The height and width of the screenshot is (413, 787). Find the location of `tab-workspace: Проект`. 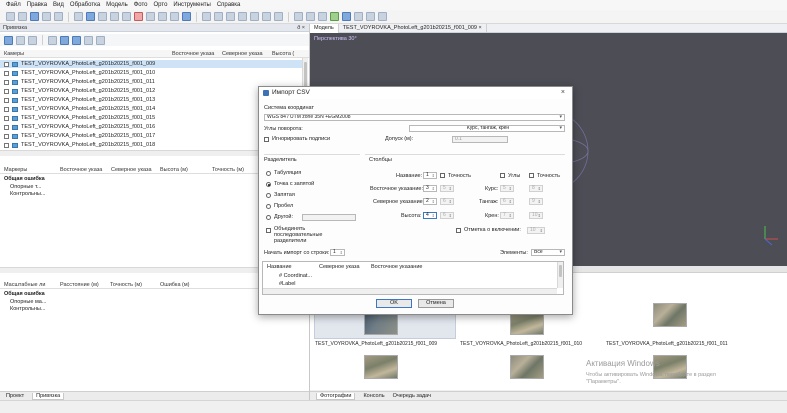

tab-workspace: Проект is located at coordinates (15, 396).